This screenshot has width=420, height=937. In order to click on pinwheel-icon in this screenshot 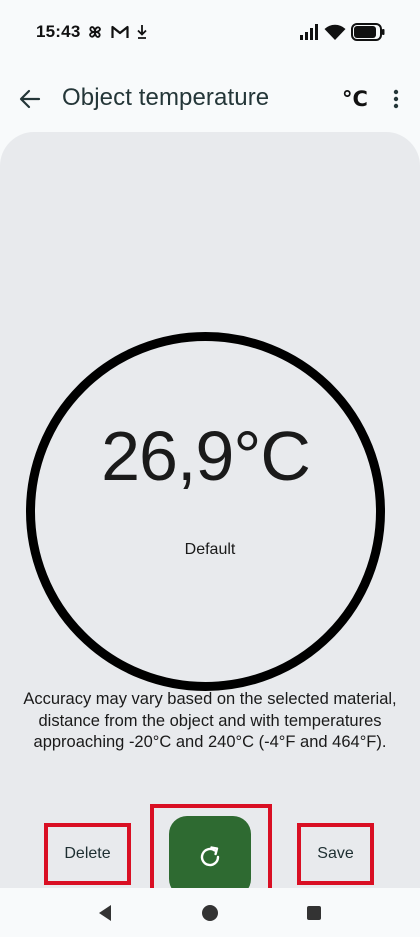, I will do `click(95, 32)`.